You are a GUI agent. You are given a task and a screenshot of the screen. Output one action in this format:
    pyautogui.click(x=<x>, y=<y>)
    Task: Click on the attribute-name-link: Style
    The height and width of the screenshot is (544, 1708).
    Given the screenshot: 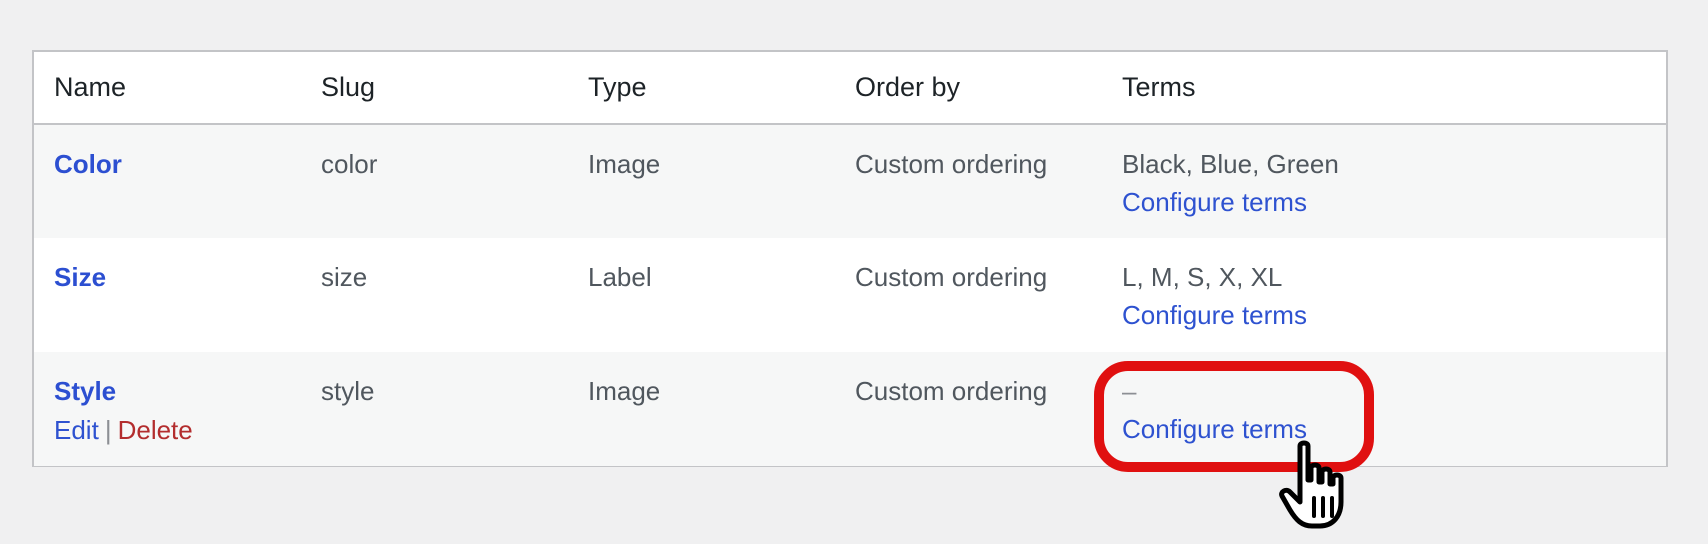 What is the action you would take?
    pyautogui.click(x=85, y=391)
    